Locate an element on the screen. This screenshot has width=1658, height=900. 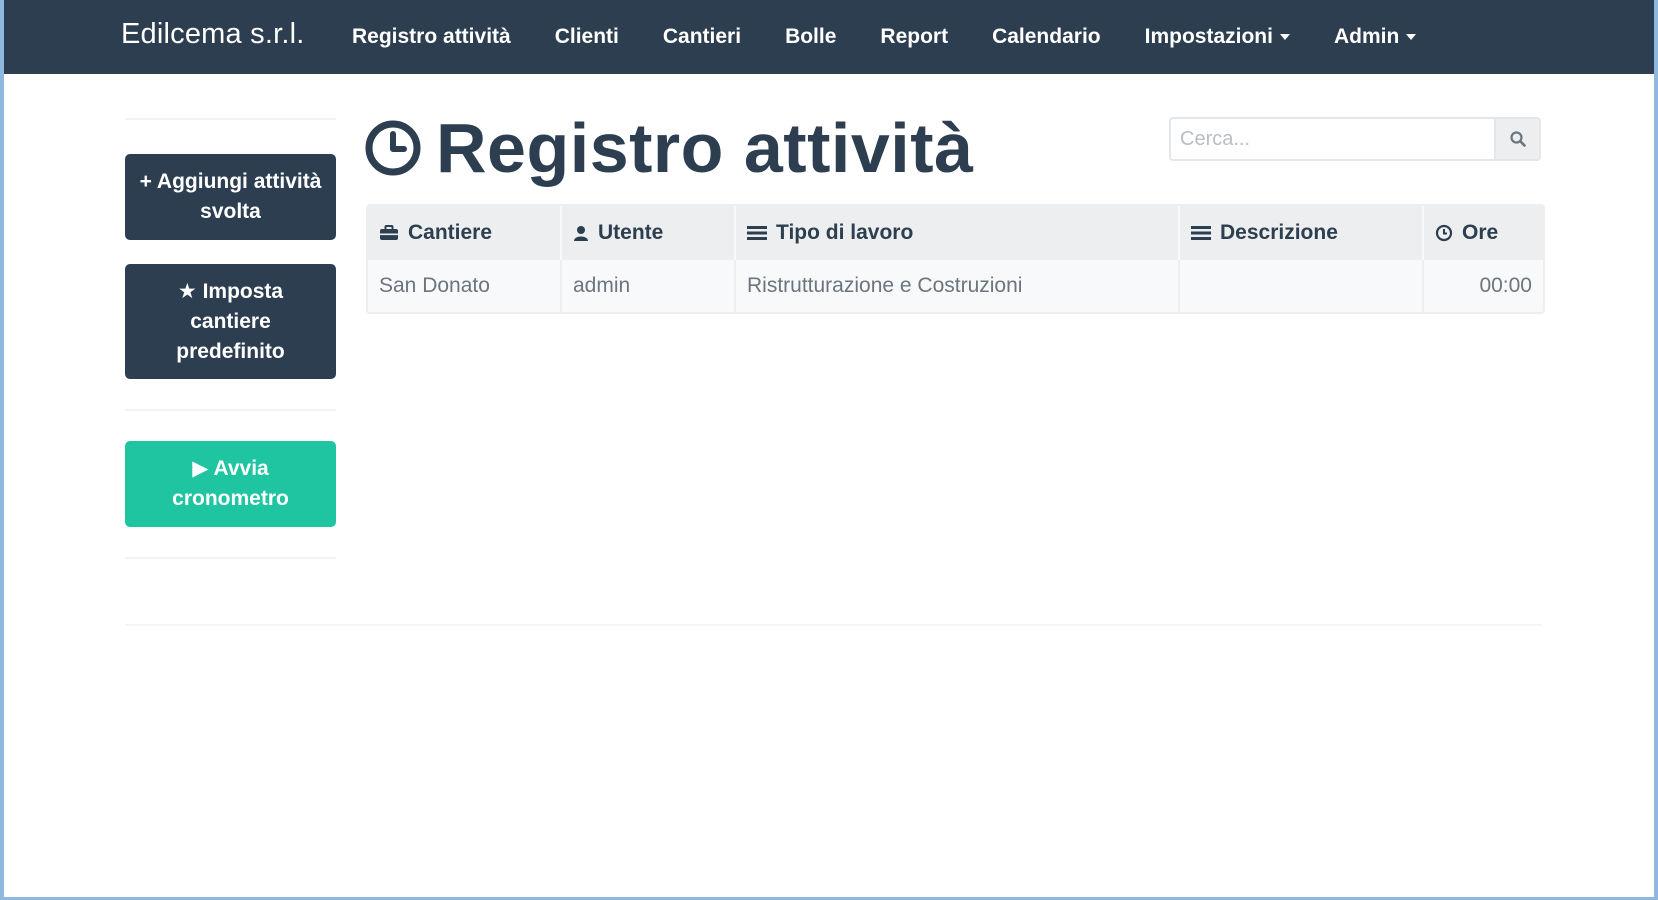
column-header-descrizione: Descrizione is located at coordinates (1301, 233).